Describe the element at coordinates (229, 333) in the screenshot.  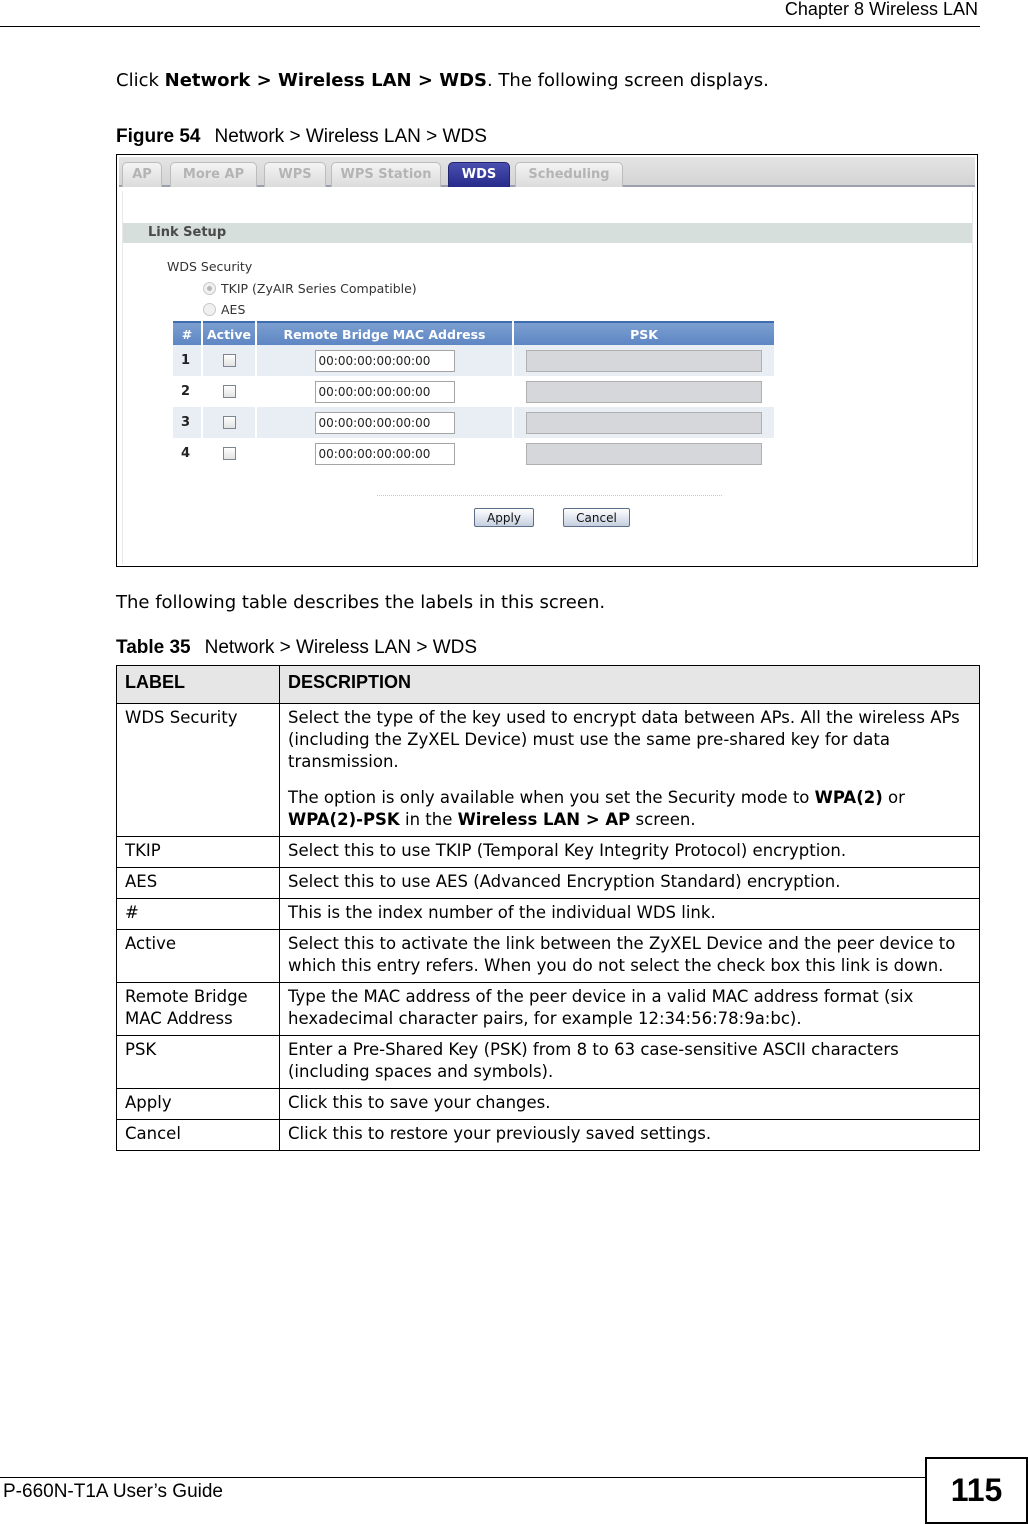
I see `col-active: Active` at that location.